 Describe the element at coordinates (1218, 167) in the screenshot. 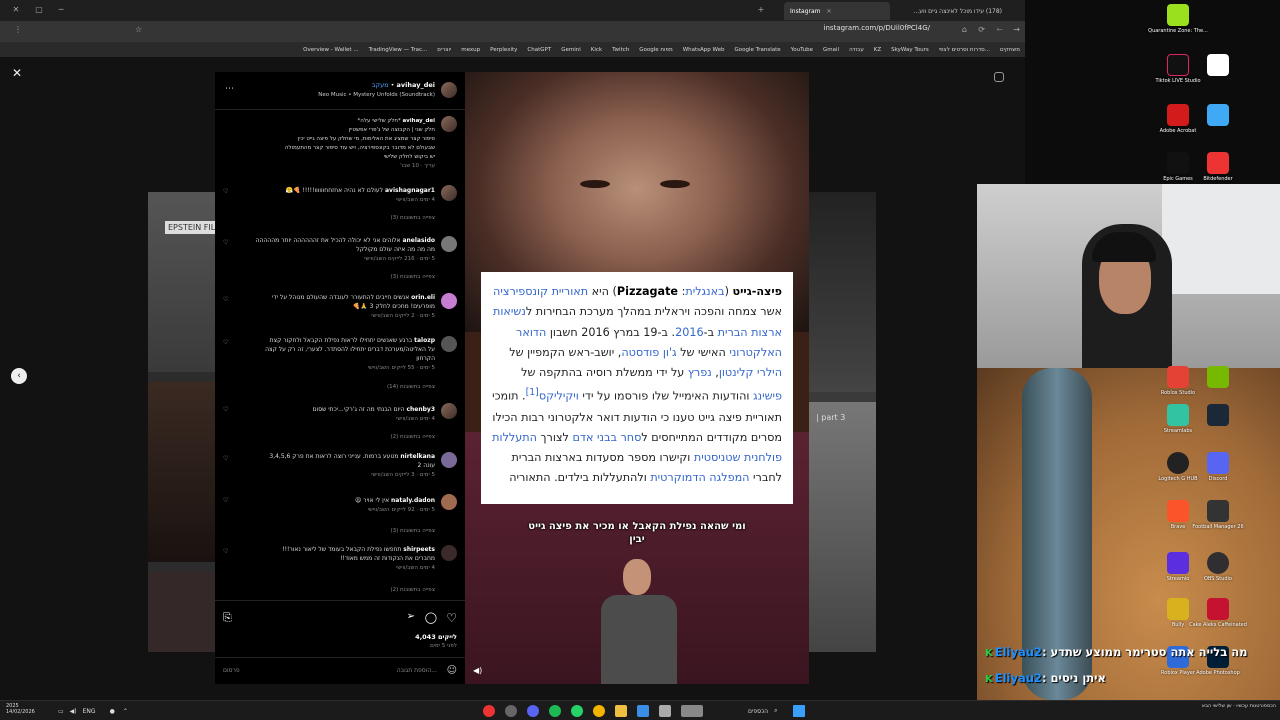

I see `desktop-icon: Bitdefender` at that location.